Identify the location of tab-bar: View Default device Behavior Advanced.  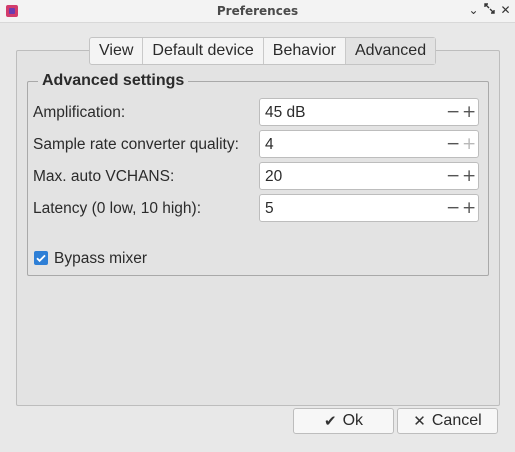
(263, 51).